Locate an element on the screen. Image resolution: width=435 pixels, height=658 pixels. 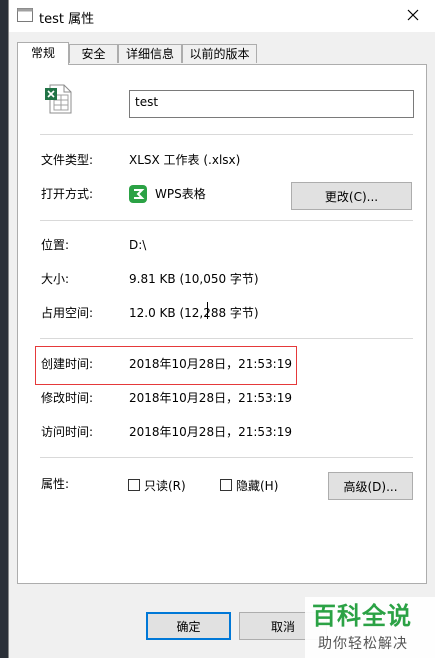
close-button is located at coordinates (412, 16).